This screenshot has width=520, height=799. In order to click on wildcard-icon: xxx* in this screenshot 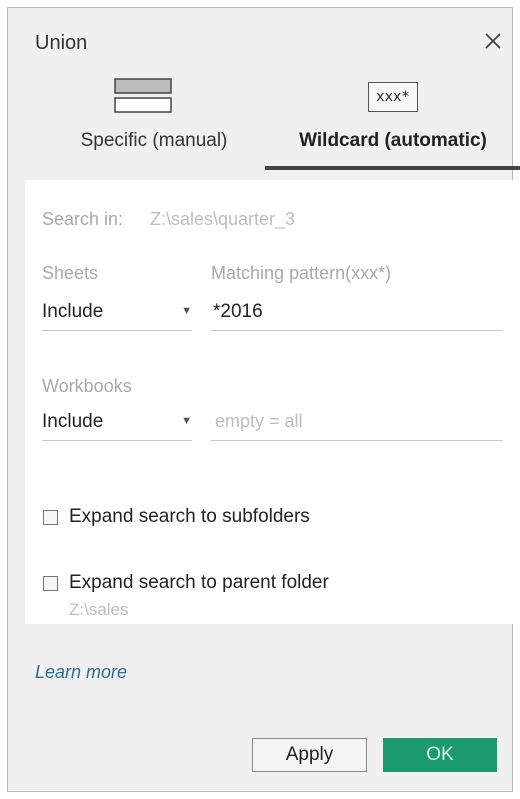, I will do `click(393, 97)`.